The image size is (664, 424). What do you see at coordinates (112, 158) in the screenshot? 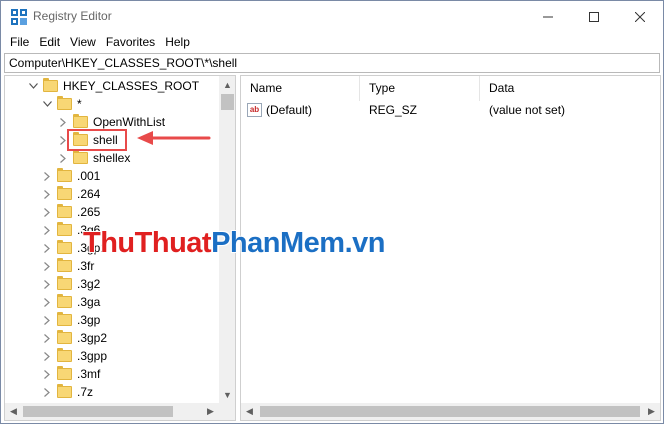
I see `tree-item-label: shellex` at bounding box center [112, 158].